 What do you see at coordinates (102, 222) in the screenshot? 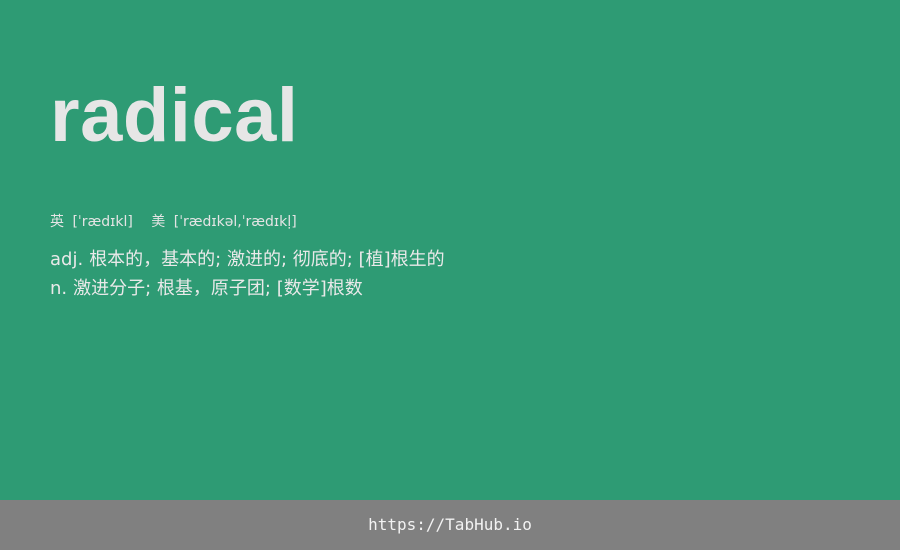
I see `uk-phonetic-ipa: [ˈrædɪkl]` at bounding box center [102, 222].